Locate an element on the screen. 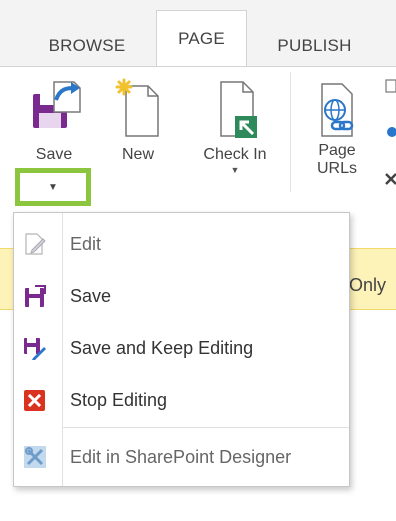  menu-item-stop-editing: Stop Editing is located at coordinates (181, 400).